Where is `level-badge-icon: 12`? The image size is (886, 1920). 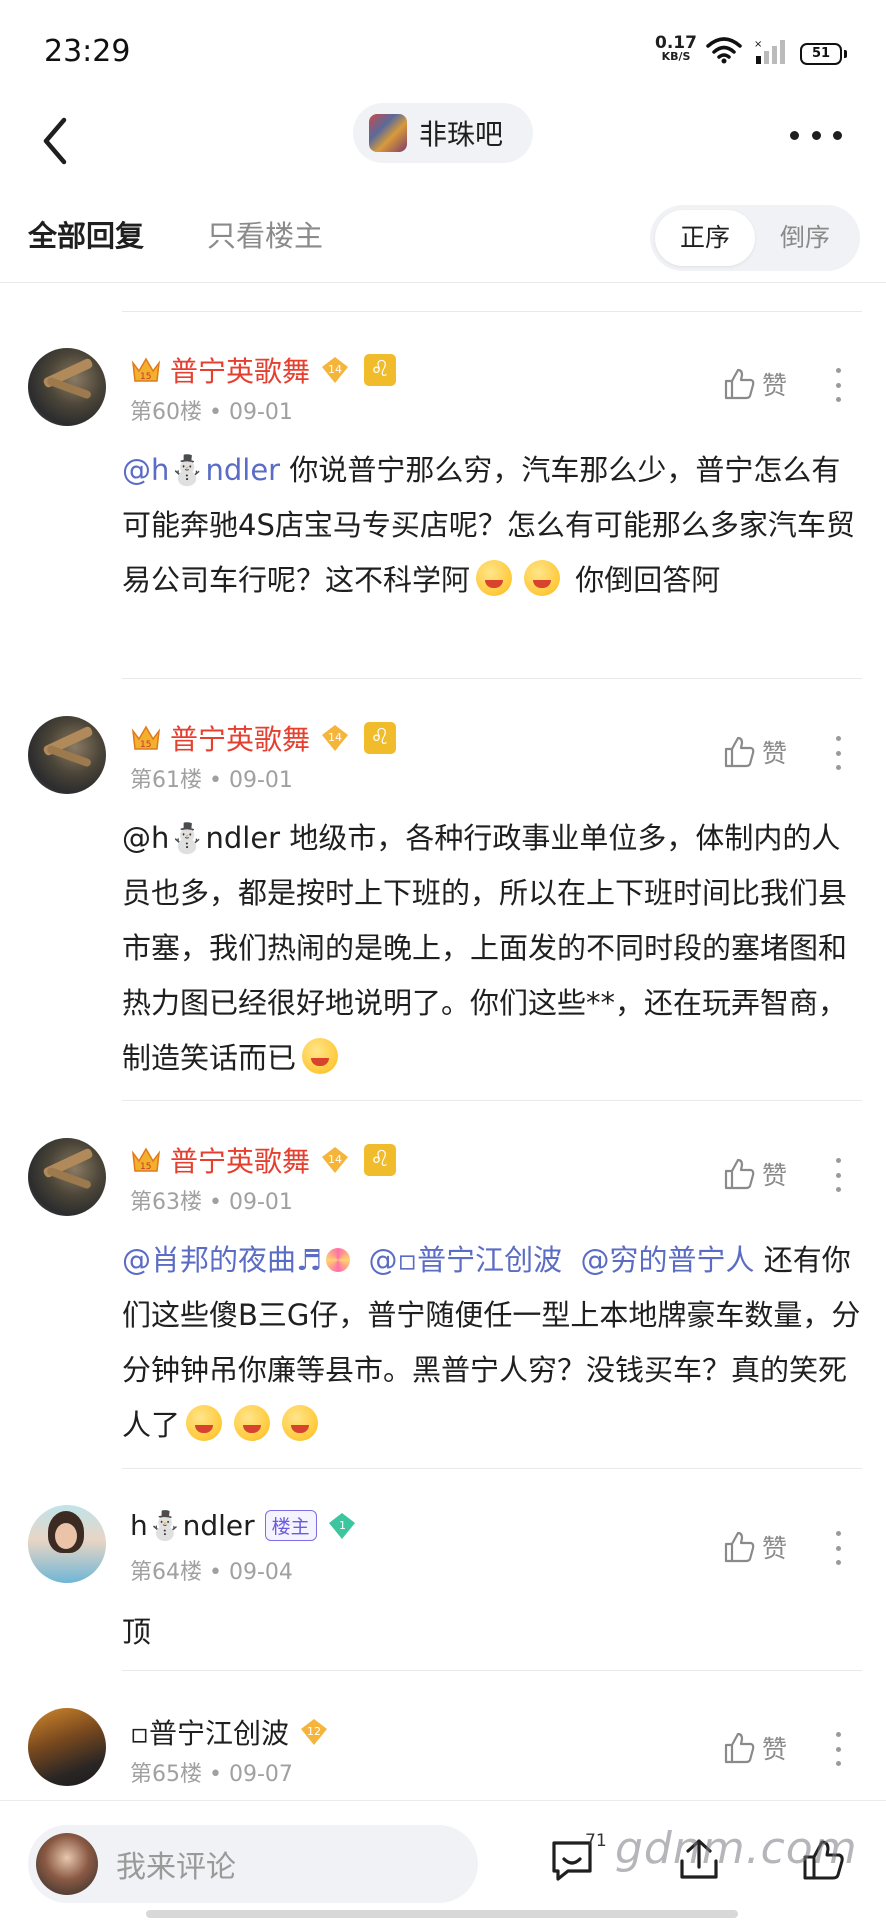
level-badge-icon: 12 is located at coordinates (313, 1732).